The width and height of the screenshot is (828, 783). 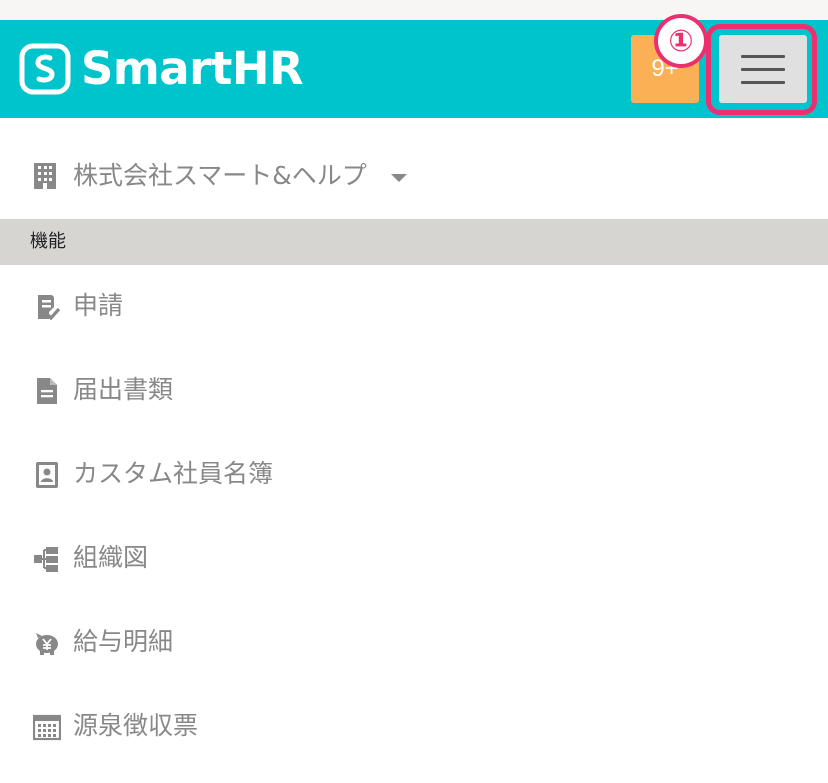 I want to click on smarthr-logo-icon, so click(x=45, y=69).